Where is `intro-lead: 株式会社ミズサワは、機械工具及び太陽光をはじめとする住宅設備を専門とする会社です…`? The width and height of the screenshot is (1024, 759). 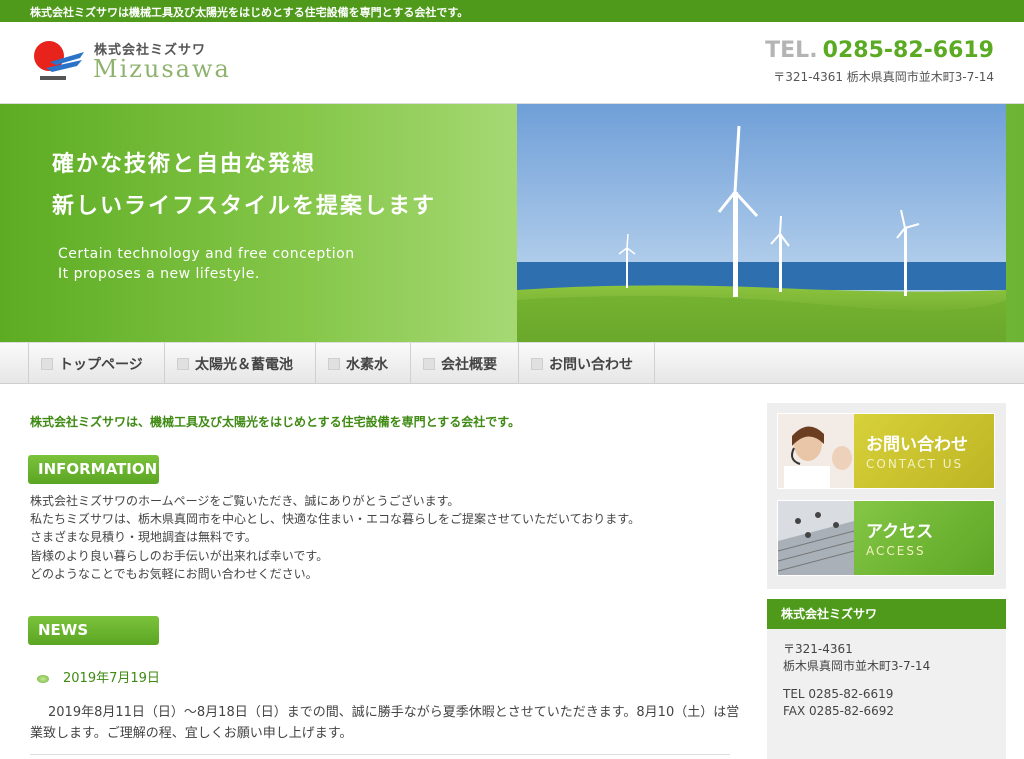 intro-lead: 株式会社ミズサワは、機械工具及び太陽光をはじめとする住宅設備を専門とする会社です… is located at coordinates (275, 422).